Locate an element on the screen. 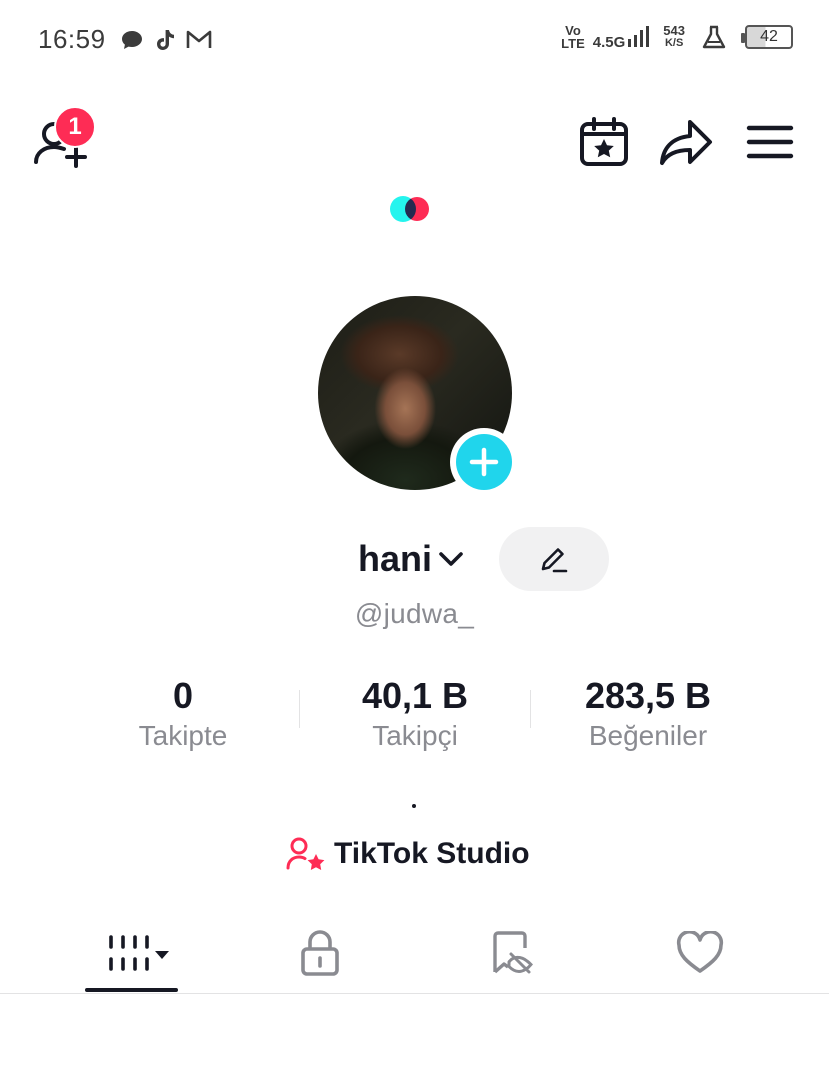  stat-followers: 40,1 B Takipçi is located at coordinates (415, 714).